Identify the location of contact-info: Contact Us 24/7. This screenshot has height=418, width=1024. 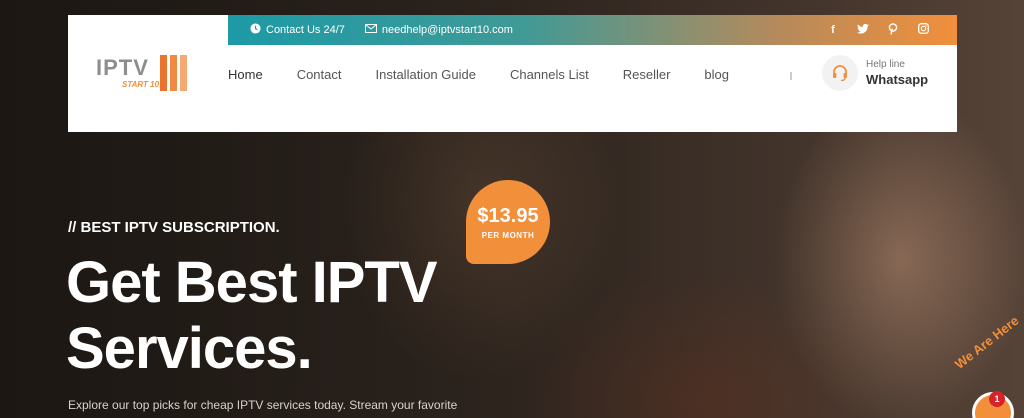
(297, 30).